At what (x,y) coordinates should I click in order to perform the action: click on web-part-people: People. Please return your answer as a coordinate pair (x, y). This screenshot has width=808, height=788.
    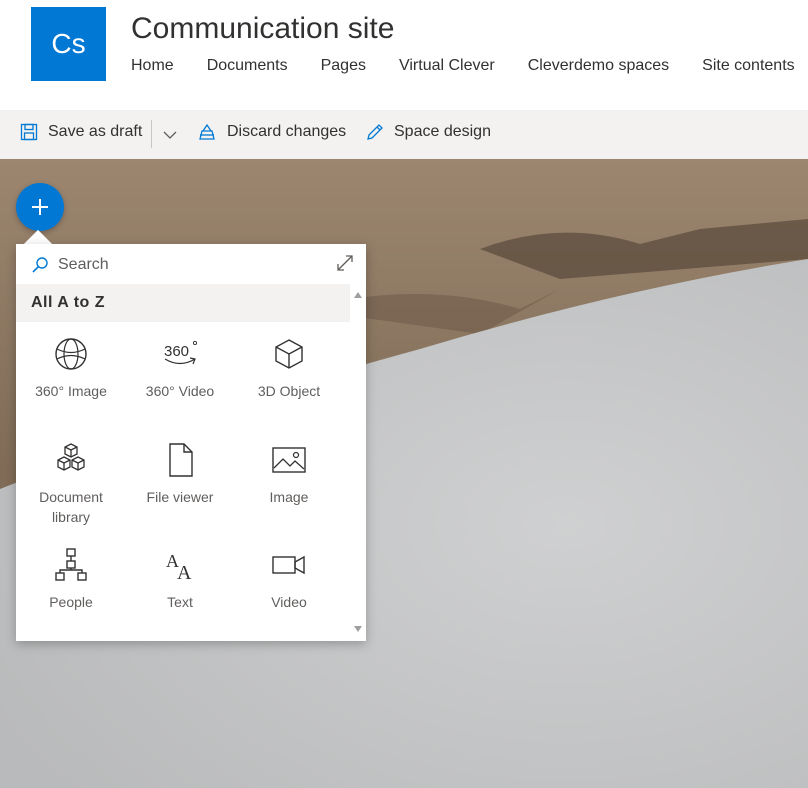
    Looking at the image, I should click on (71, 579).